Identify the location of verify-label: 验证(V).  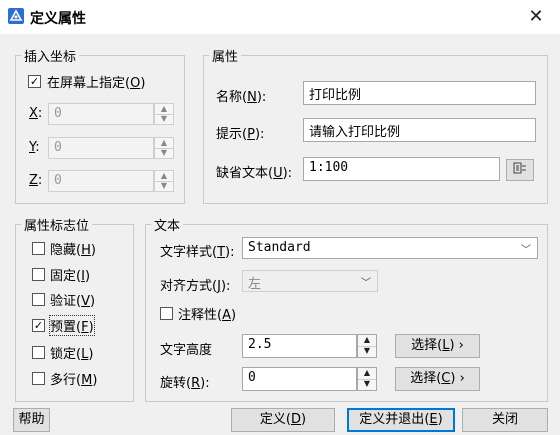
(72, 299).